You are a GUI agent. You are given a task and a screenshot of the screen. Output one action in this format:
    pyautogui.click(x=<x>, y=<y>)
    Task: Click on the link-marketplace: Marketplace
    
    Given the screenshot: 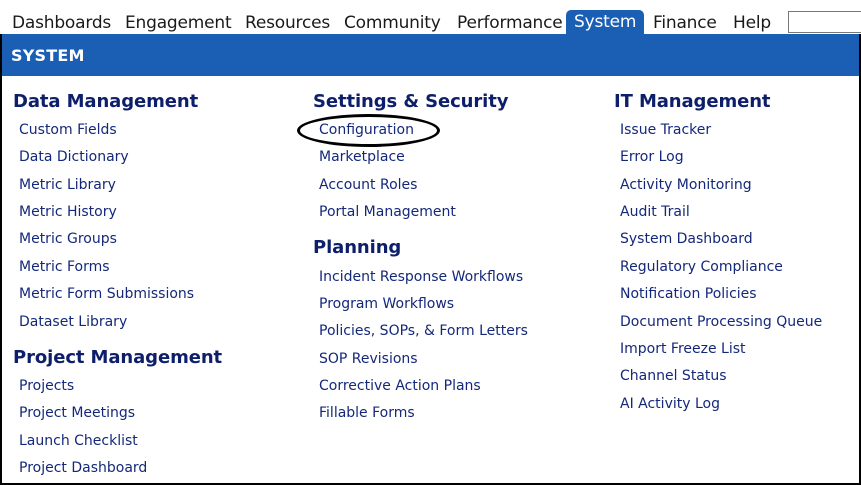 What is the action you would take?
    pyautogui.click(x=362, y=157)
    